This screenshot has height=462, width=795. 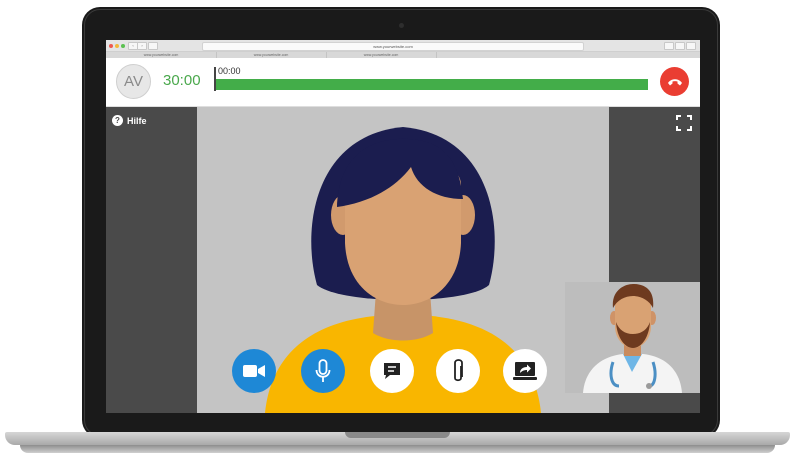 What do you see at coordinates (229, 71) in the screenshot?
I see `elapsed-time: 00:00` at bounding box center [229, 71].